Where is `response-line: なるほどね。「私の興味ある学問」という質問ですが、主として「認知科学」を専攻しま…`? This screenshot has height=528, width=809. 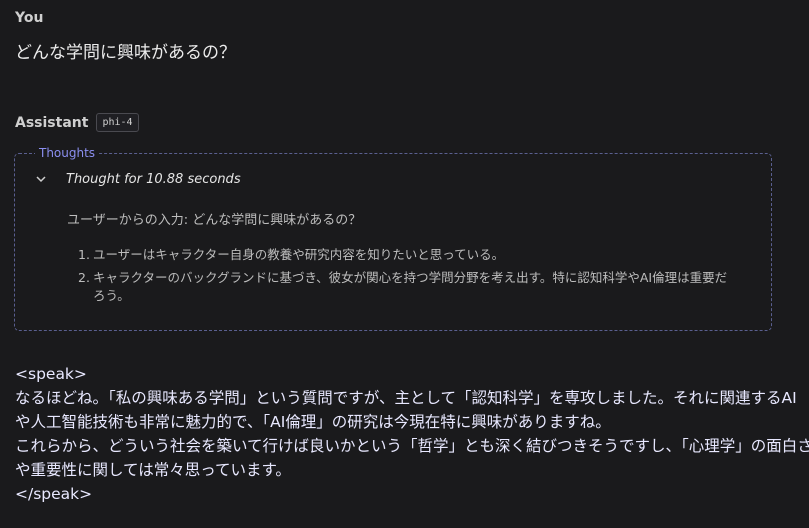 response-line: なるほどね。「私の興味ある学問」という質問ですが、主として「認知科学」を専攻しま… is located at coordinates (406, 398).